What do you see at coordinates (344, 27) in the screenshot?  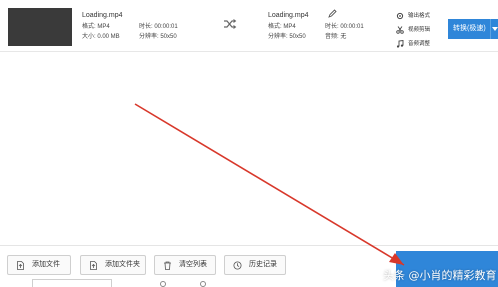 I see `output-duration: 时长: 00:00:01` at bounding box center [344, 27].